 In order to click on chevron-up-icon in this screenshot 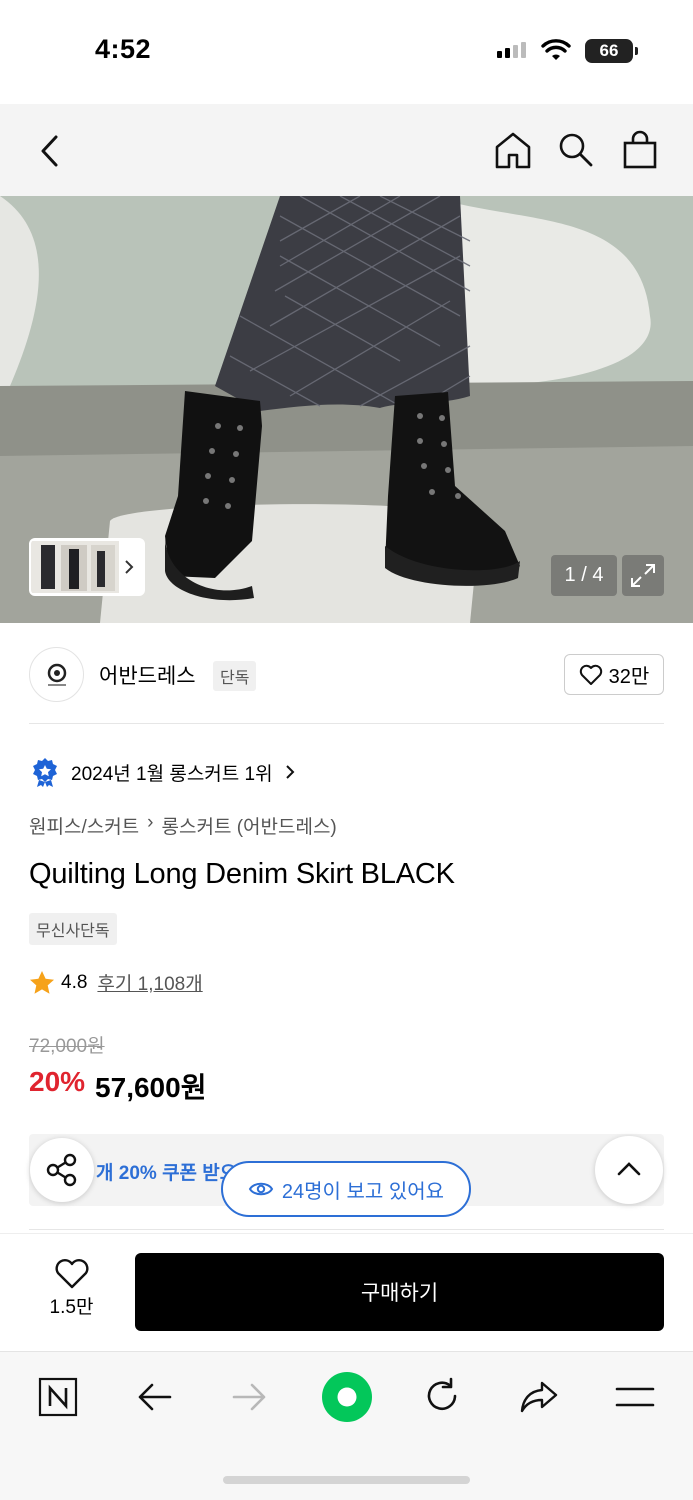, I will do `click(629, 1169)`.